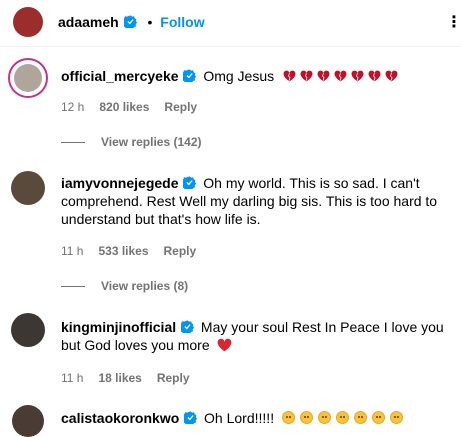 This screenshot has height=437, width=461. What do you see at coordinates (118, 327) in the screenshot?
I see `comment-username: kingminjinofficial` at bounding box center [118, 327].